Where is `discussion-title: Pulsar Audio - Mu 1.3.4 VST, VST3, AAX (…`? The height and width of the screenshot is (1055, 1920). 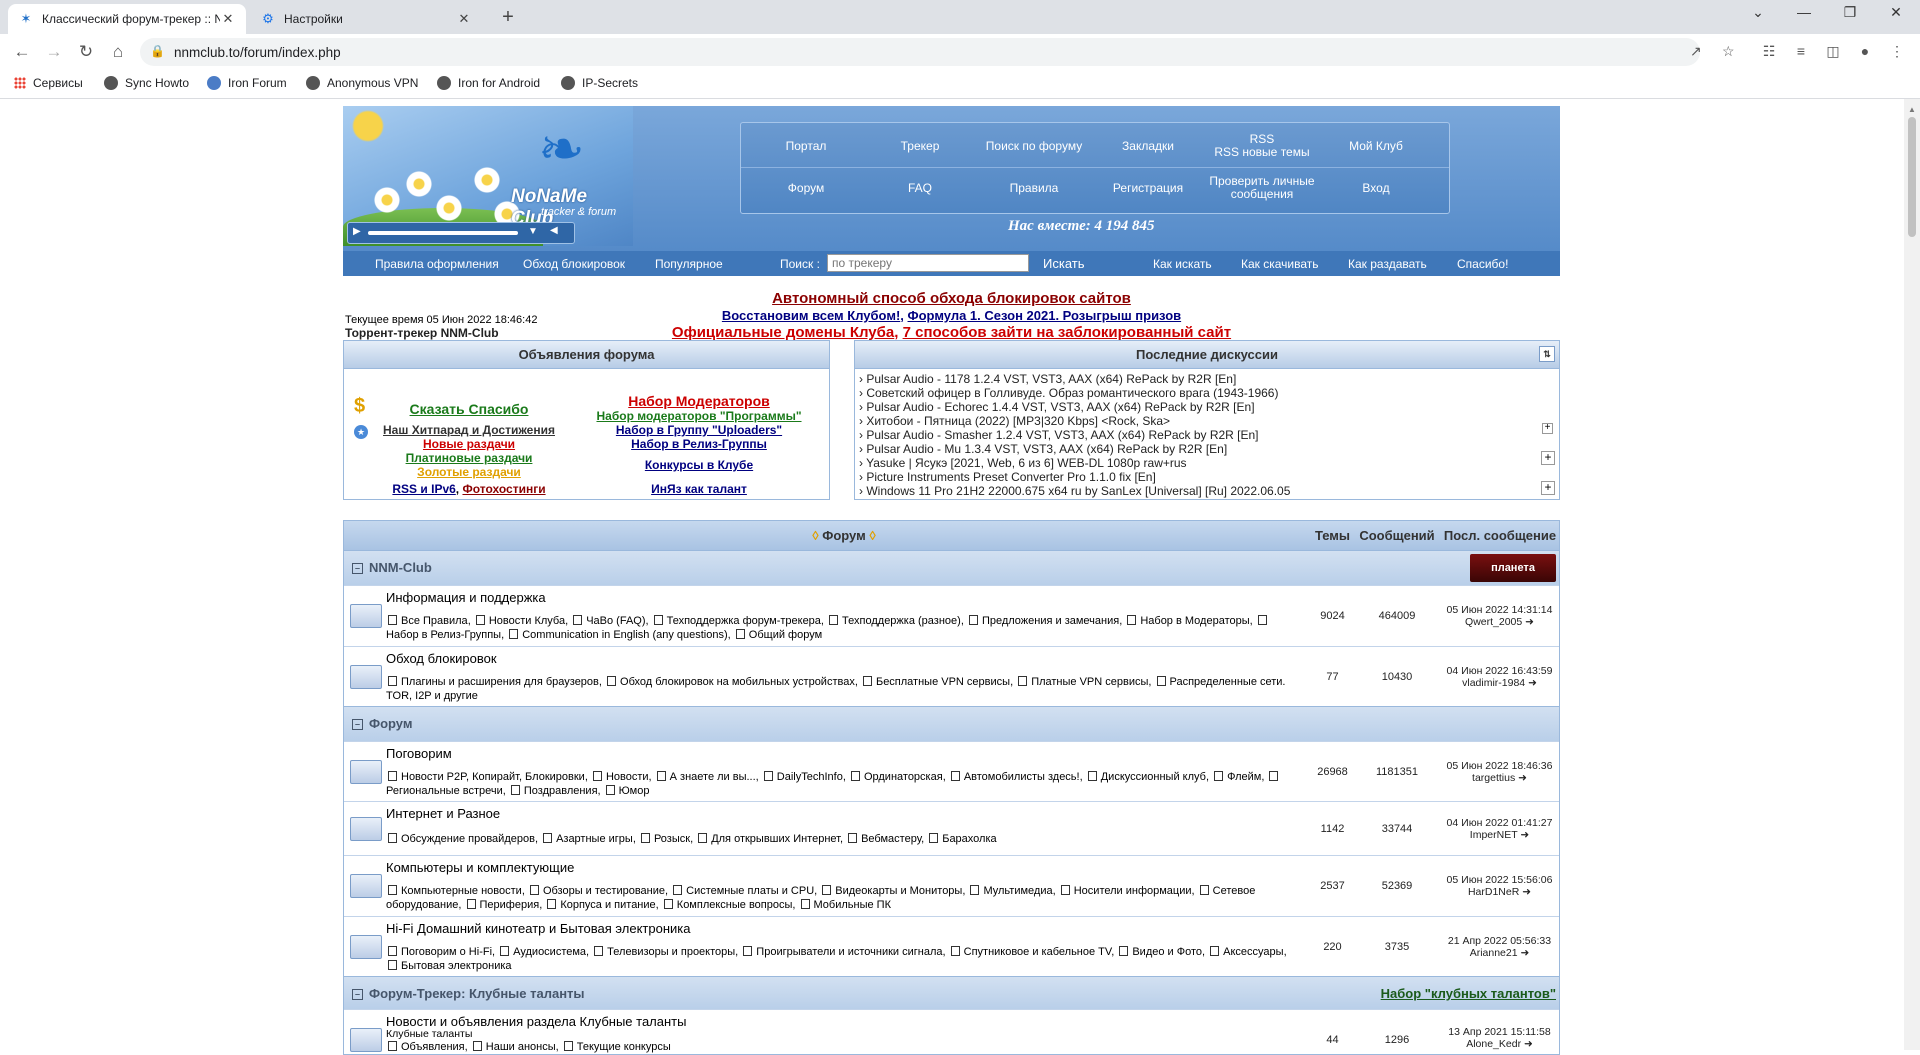 discussion-title: Pulsar Audio - Mu 1.3.4 VST, VST3, AAX (… is located at coordinates (1046, 449).